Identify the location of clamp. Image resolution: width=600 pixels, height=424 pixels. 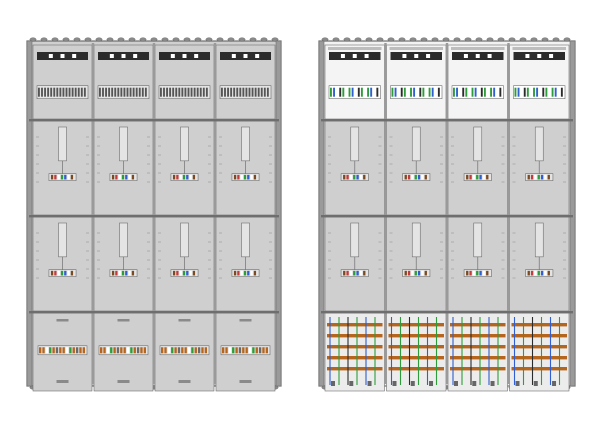
(554, 383).